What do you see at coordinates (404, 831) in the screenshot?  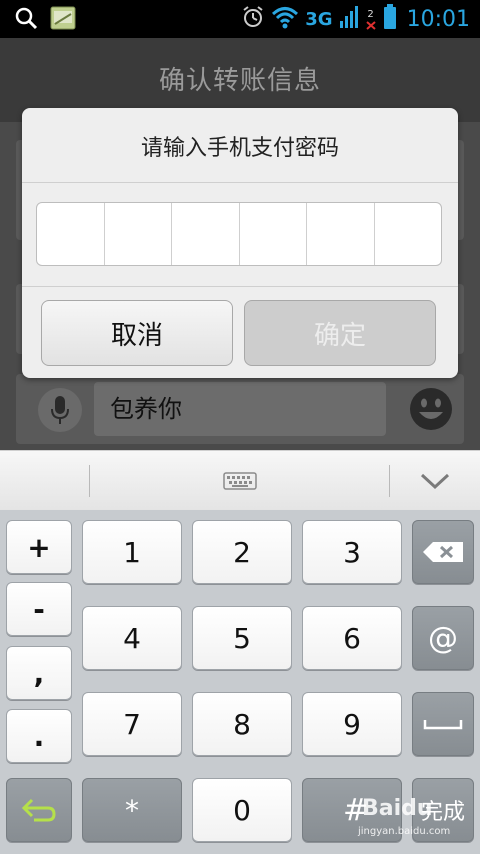 I see `watermark-url: jingyan.baidu.com` at bounding box center [404, 831].